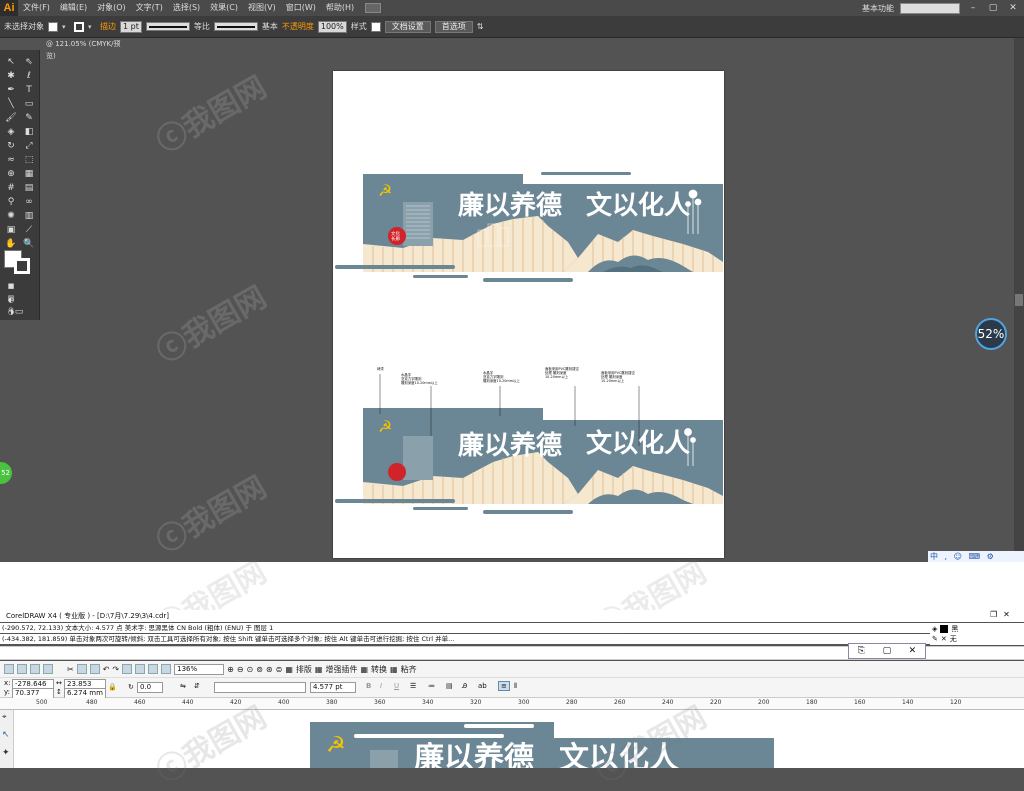 This screenshot has width=1024, height=791. I want to click on bridge-button, so click(373, 8).